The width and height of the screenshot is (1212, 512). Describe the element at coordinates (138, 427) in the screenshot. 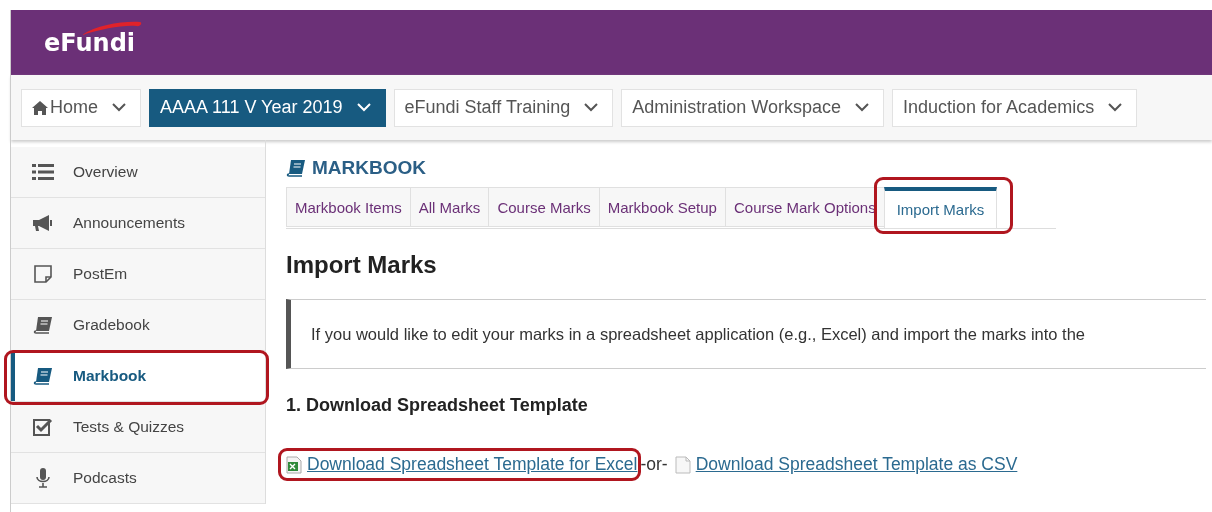

I see `sidebar-item: Tests & Quizzes` at that location.